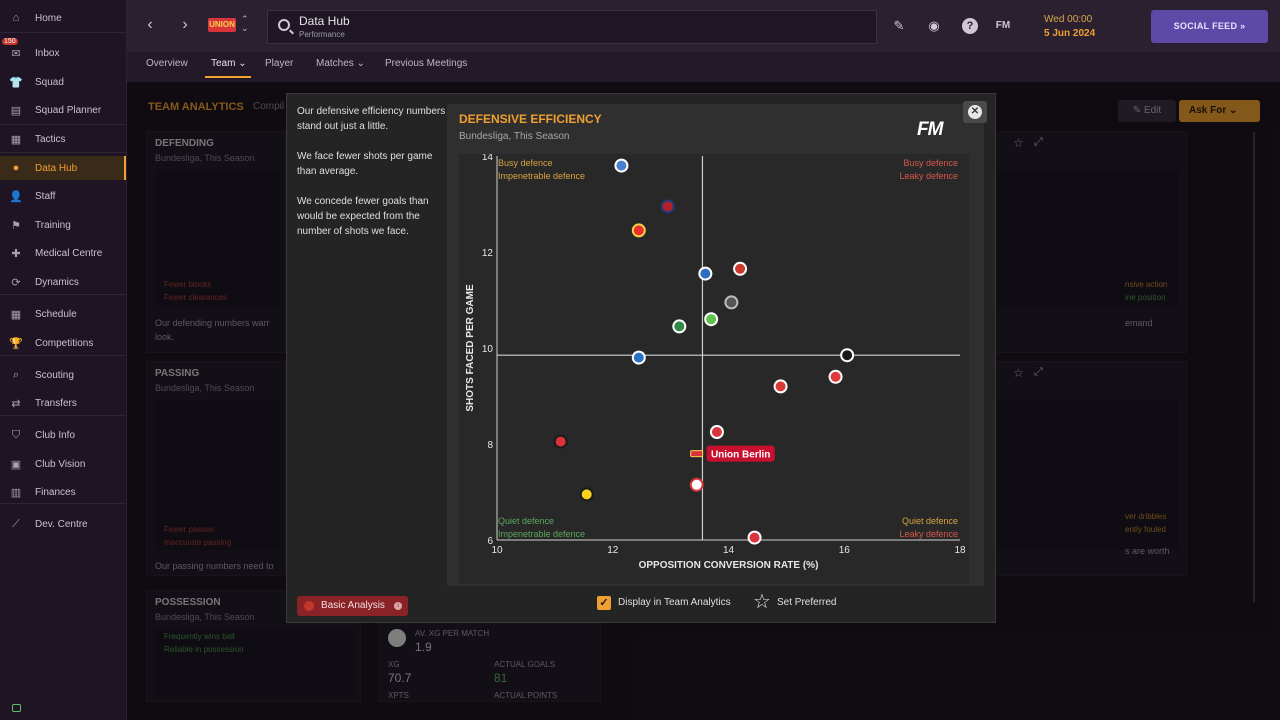  Describe the element at coordinates (930, 163) in the screenshot. I see `quadrant-label: Busy defence` at that location.